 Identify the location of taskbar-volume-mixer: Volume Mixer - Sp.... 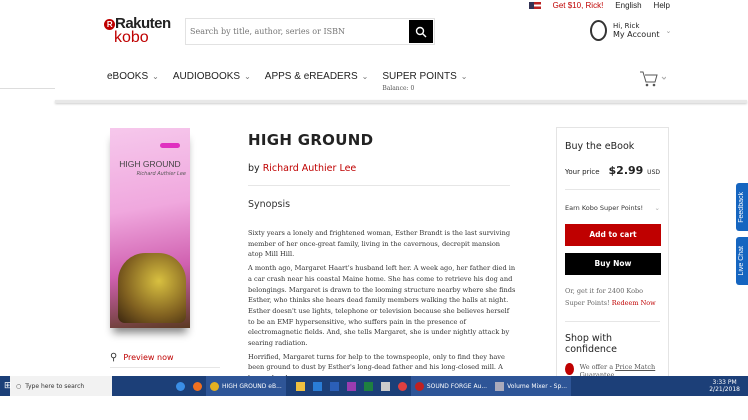
(531, 386).